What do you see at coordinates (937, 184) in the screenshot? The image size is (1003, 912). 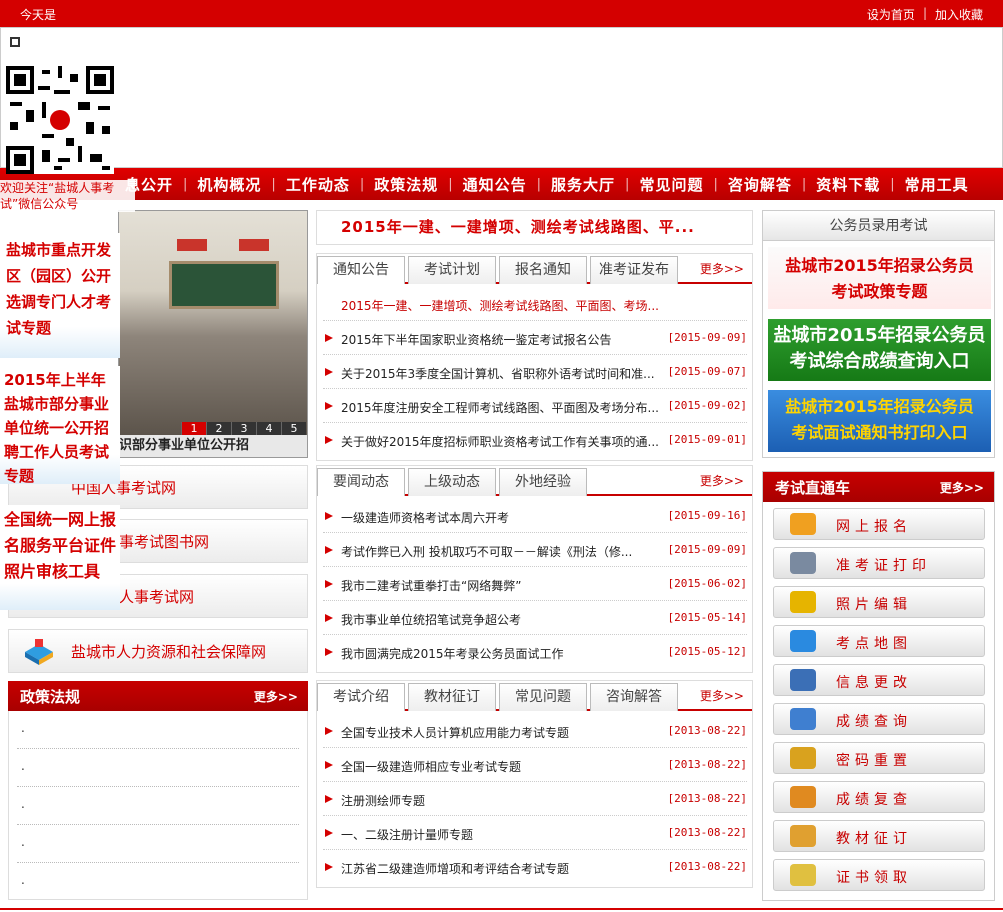 I see `nav-item-tools: 常用工具` at bounding box center [937, 184].